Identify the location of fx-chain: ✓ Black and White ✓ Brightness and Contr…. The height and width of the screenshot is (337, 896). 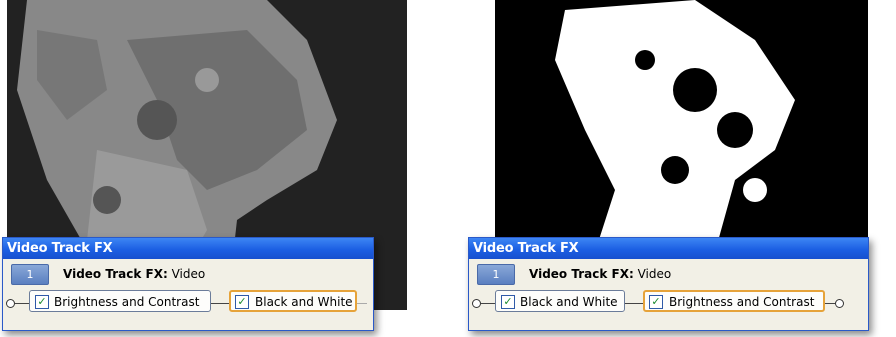
(668, 304).